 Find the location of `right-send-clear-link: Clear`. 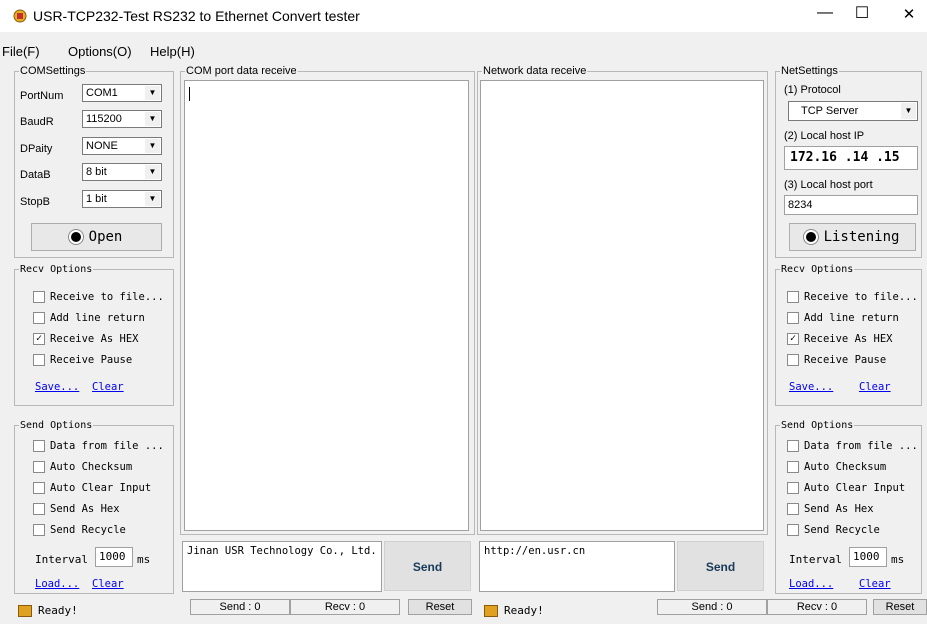

right-send-clear-link: Clear is located at coordinates (875, 584).